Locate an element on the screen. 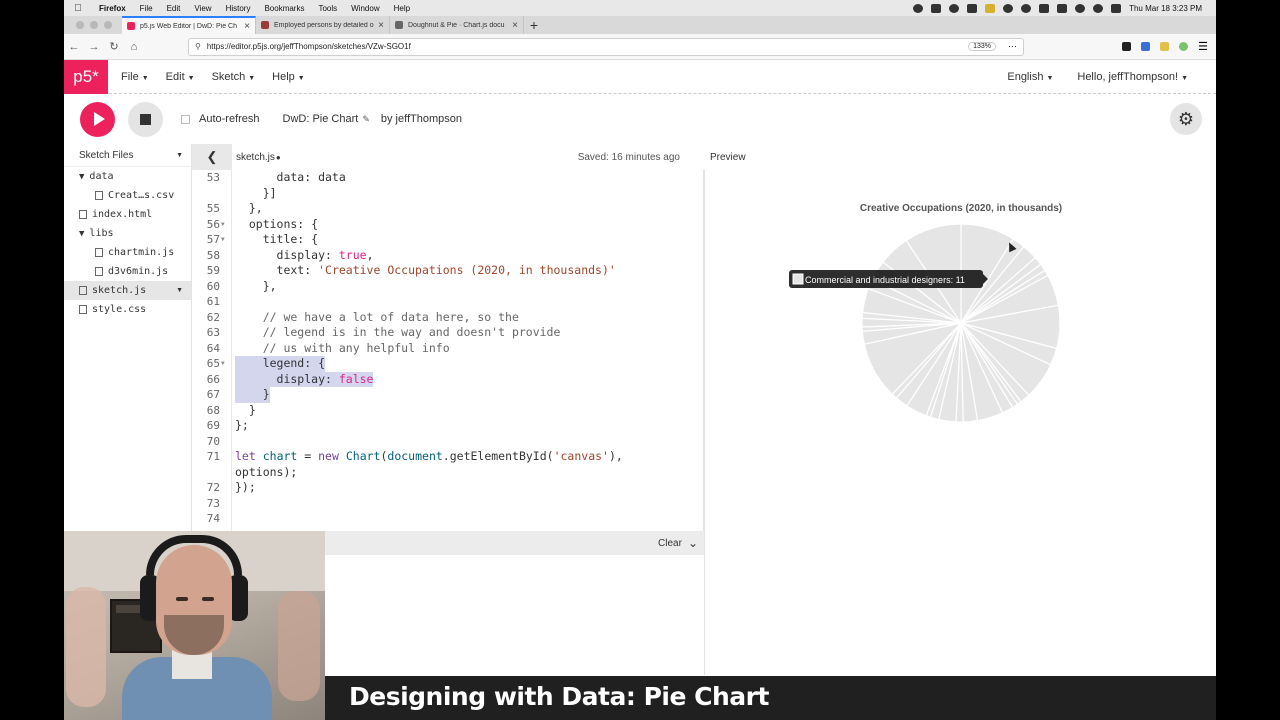 This screenshot has height=720, width=1280. settings-button: ⚙ is located at coordinates (1186, 119).